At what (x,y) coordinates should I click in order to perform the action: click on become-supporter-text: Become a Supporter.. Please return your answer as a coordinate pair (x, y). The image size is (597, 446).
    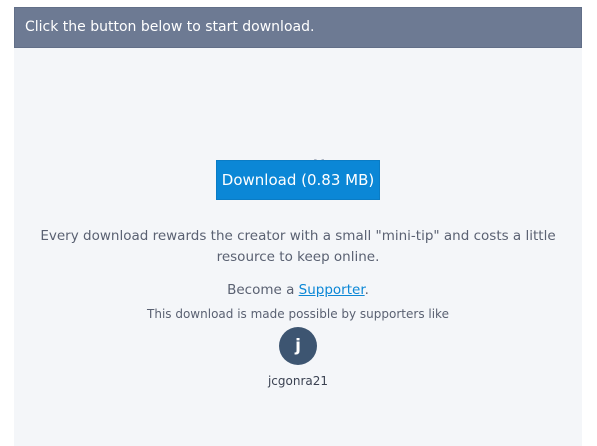
    Looking at the image, I should click on (298, 290).